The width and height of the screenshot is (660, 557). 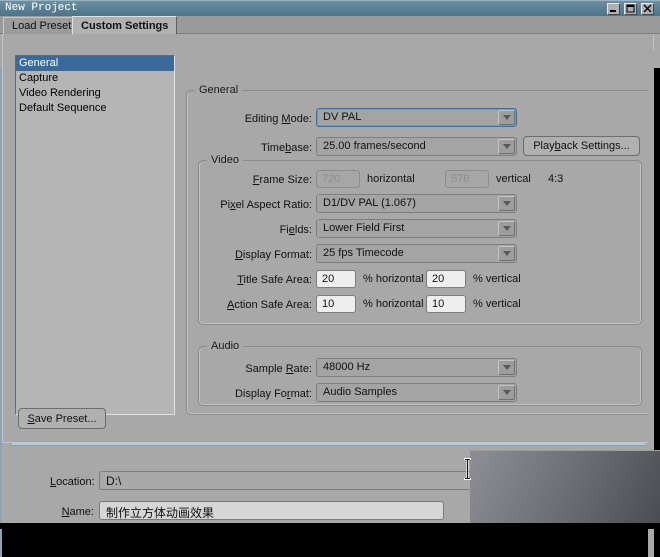 What do you see at coordinates (497, 279) in the screenshot?
I see `title-safe-vertical-unit: % vertical` at bounding box center [497, 279].